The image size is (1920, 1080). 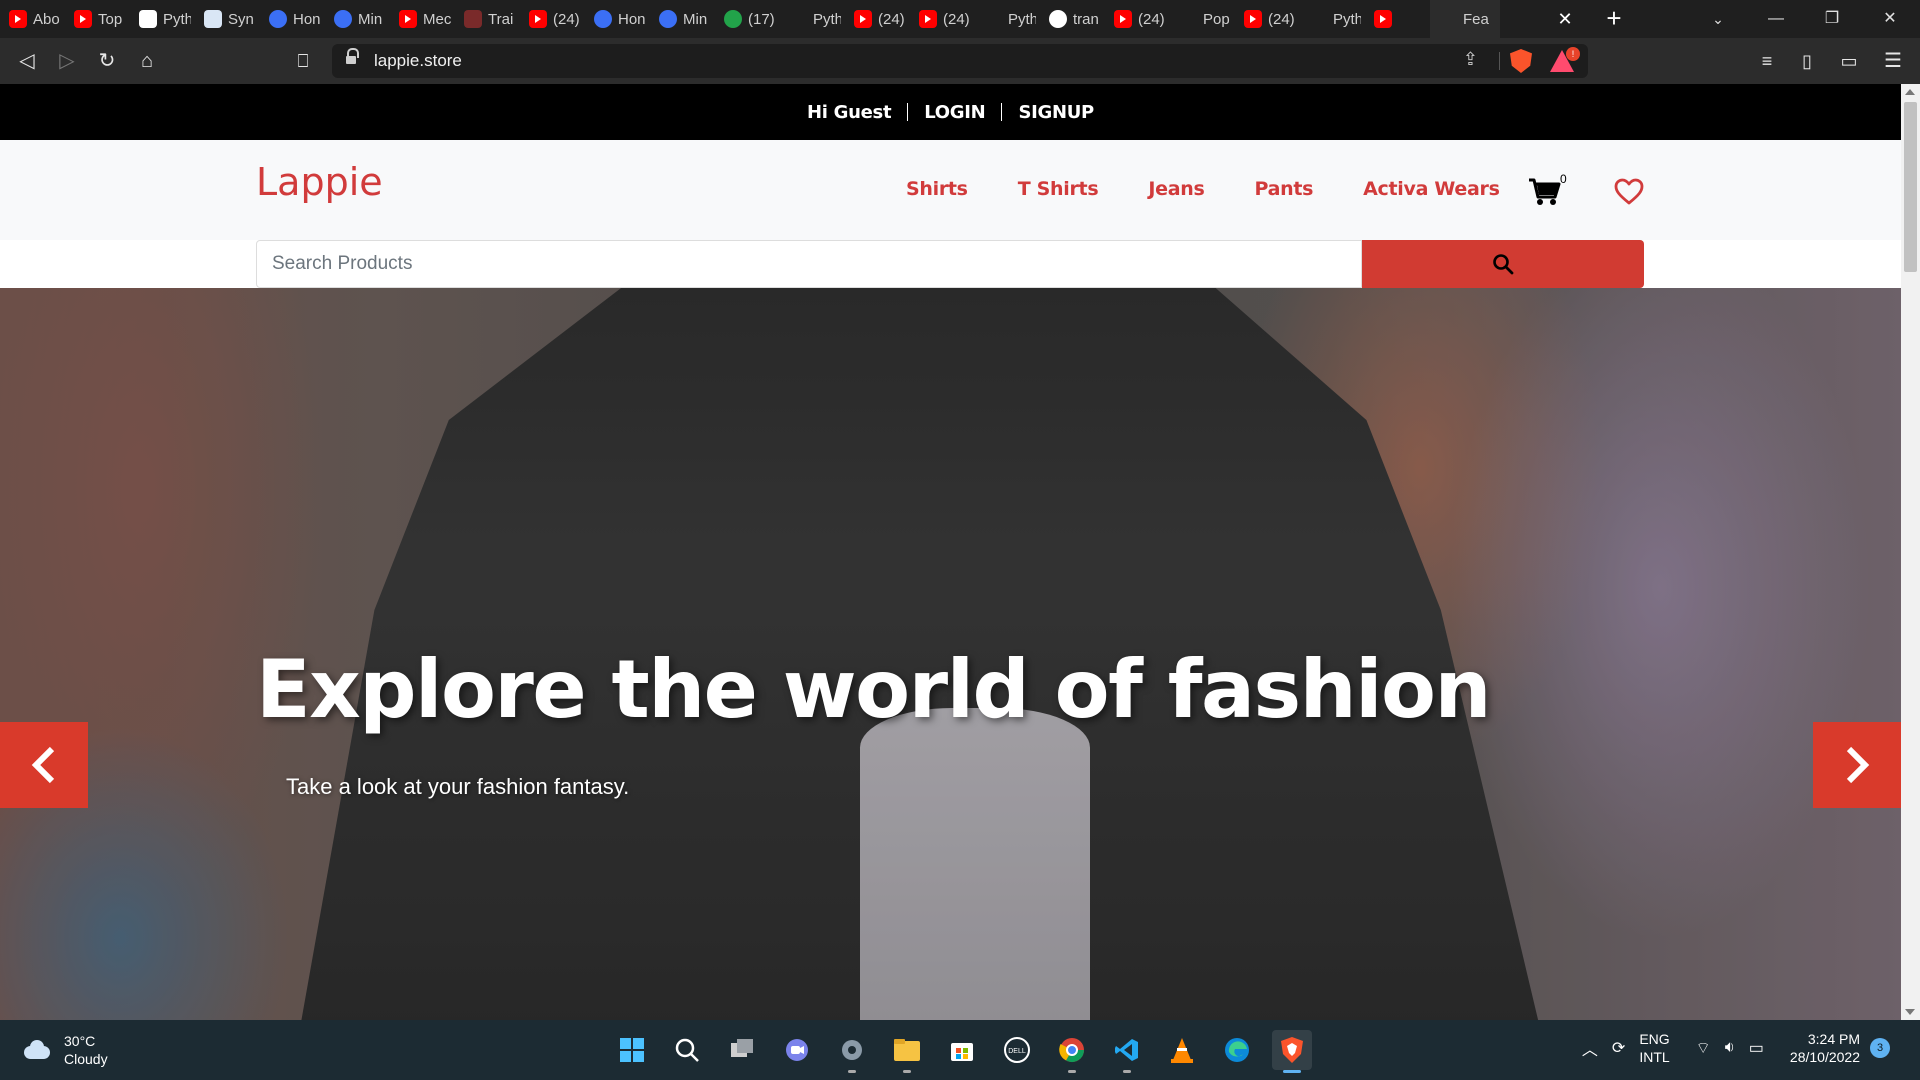 What do you see at coordinates (1237, 1050) in the screenshot?
I see `edge-icon` at bounding box center [1237, 1050].